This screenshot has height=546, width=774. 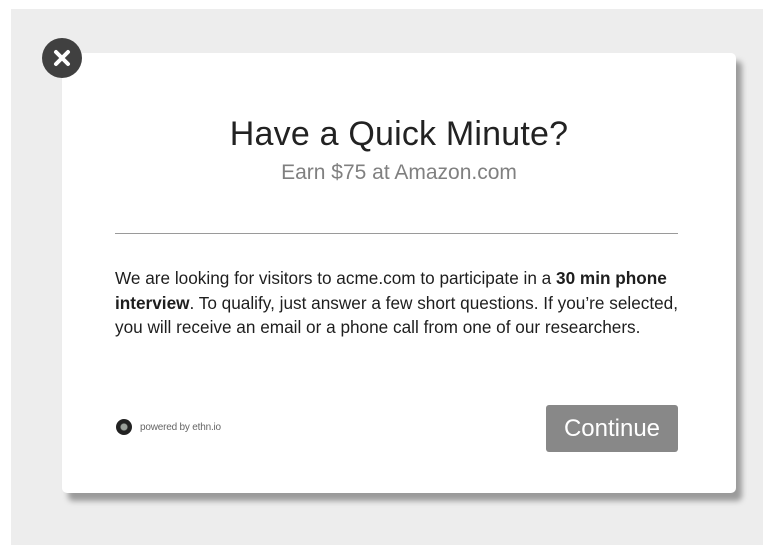 What do you see at coordinates (399, 172) in the screenshot?
I see `dialog-subtitle: Earn $75 at Amazon.com` at bounding box center [399, 172].